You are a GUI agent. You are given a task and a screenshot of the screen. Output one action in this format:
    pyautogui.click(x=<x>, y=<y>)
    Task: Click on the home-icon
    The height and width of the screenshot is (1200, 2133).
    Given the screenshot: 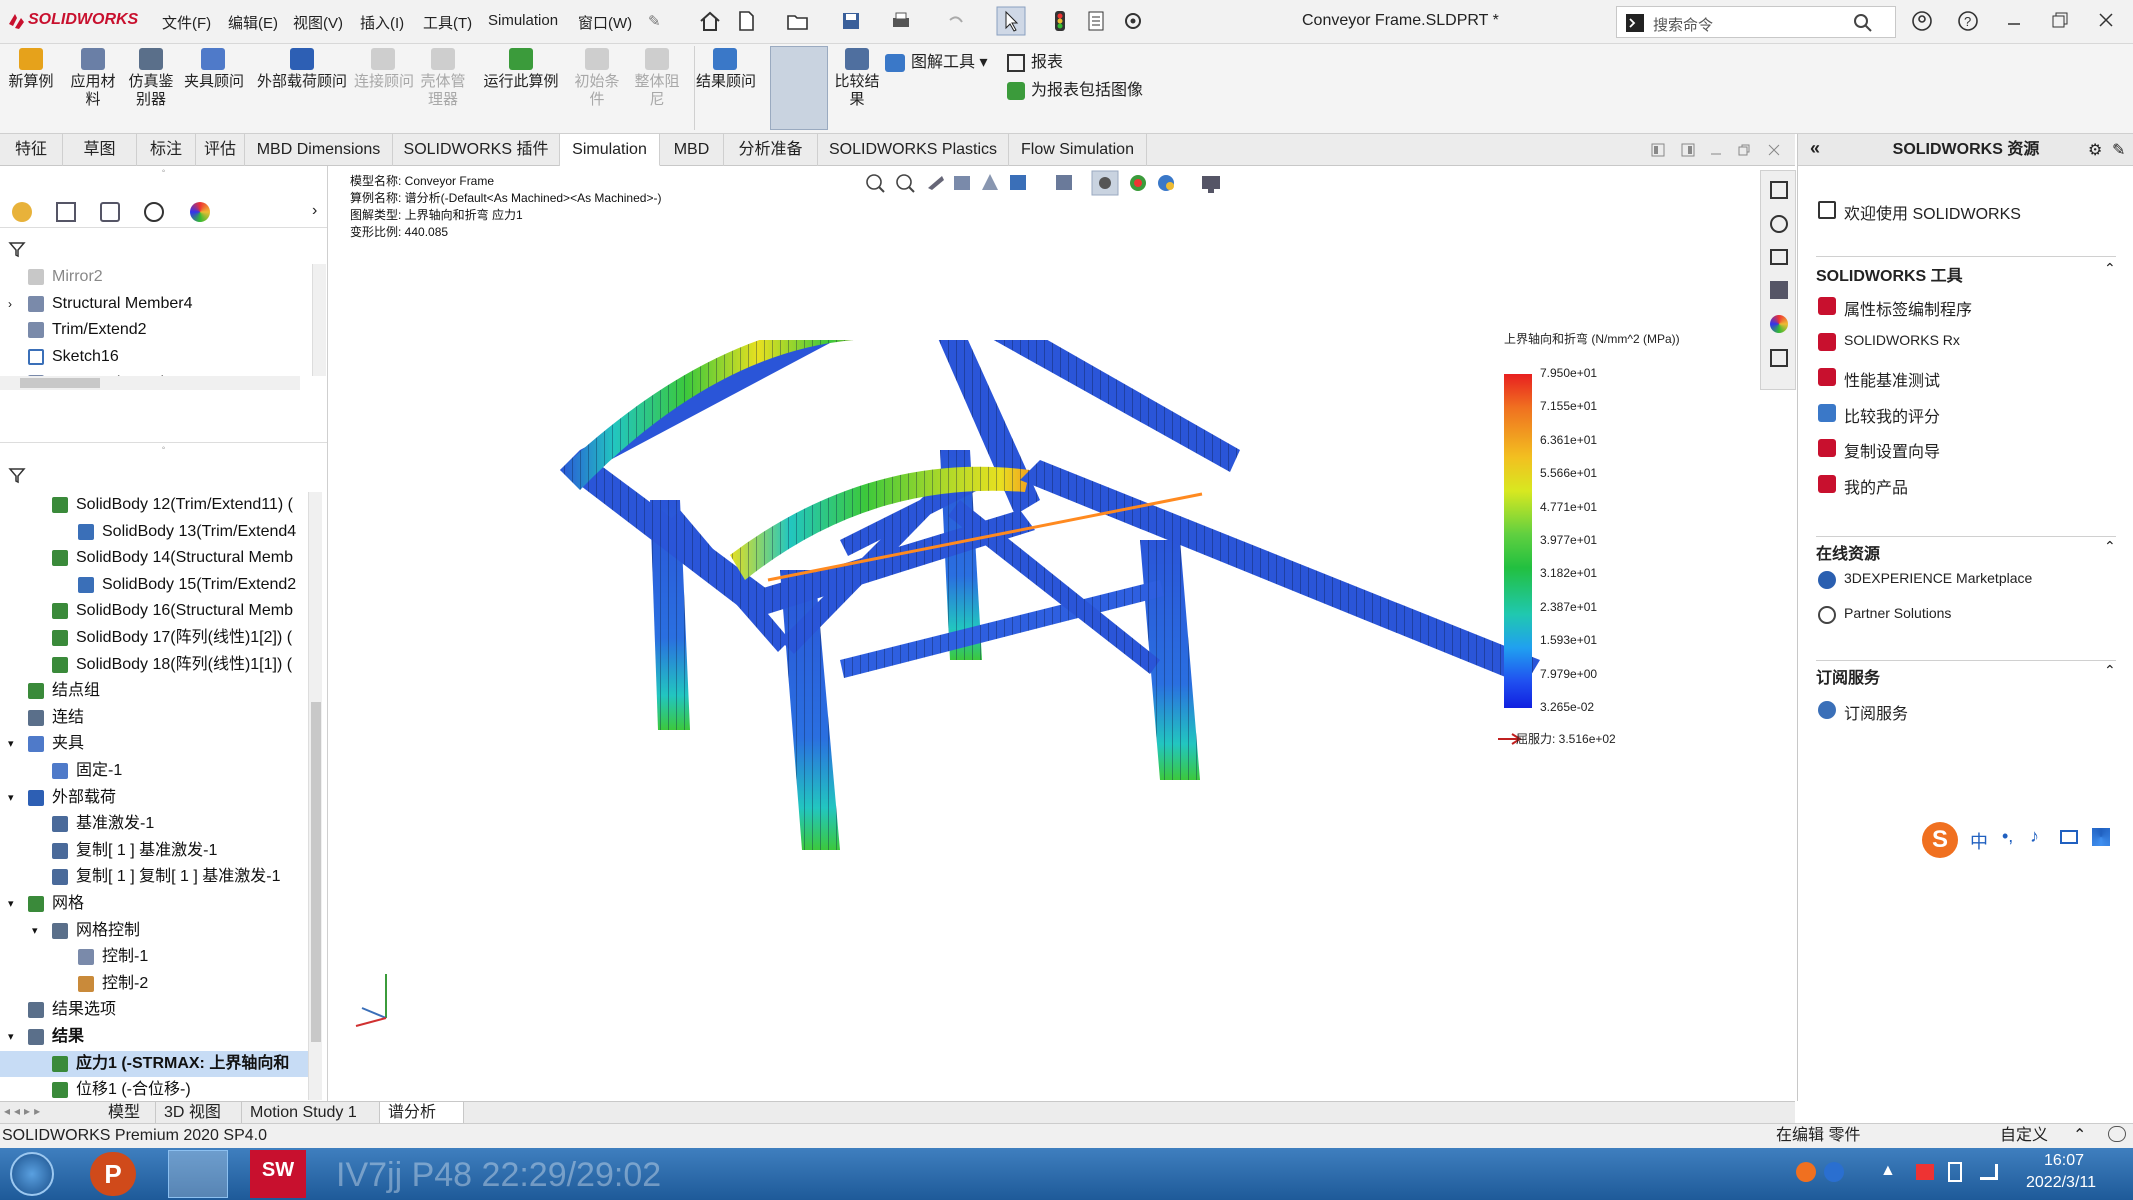 What is the action you would take?
    pyautogui.click(x=710, y=21)
    